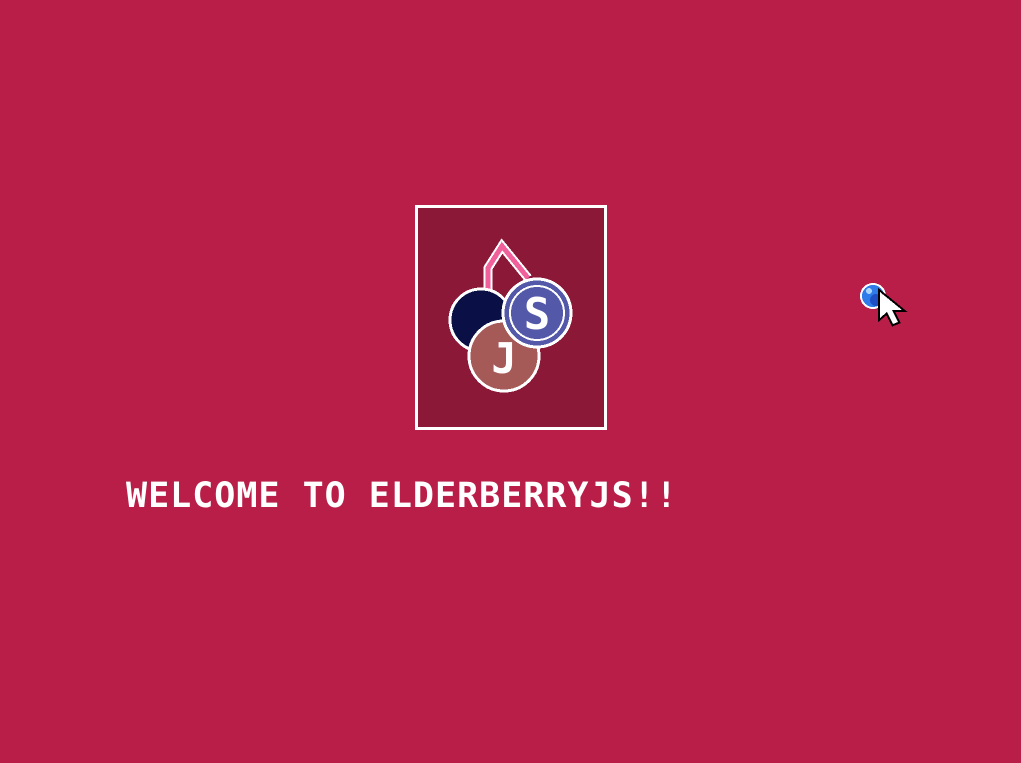 Image resolution: width=1021 pixels, height=763 pixels. I want to click on elderberryjs-logo: J S, so click(511, 317).